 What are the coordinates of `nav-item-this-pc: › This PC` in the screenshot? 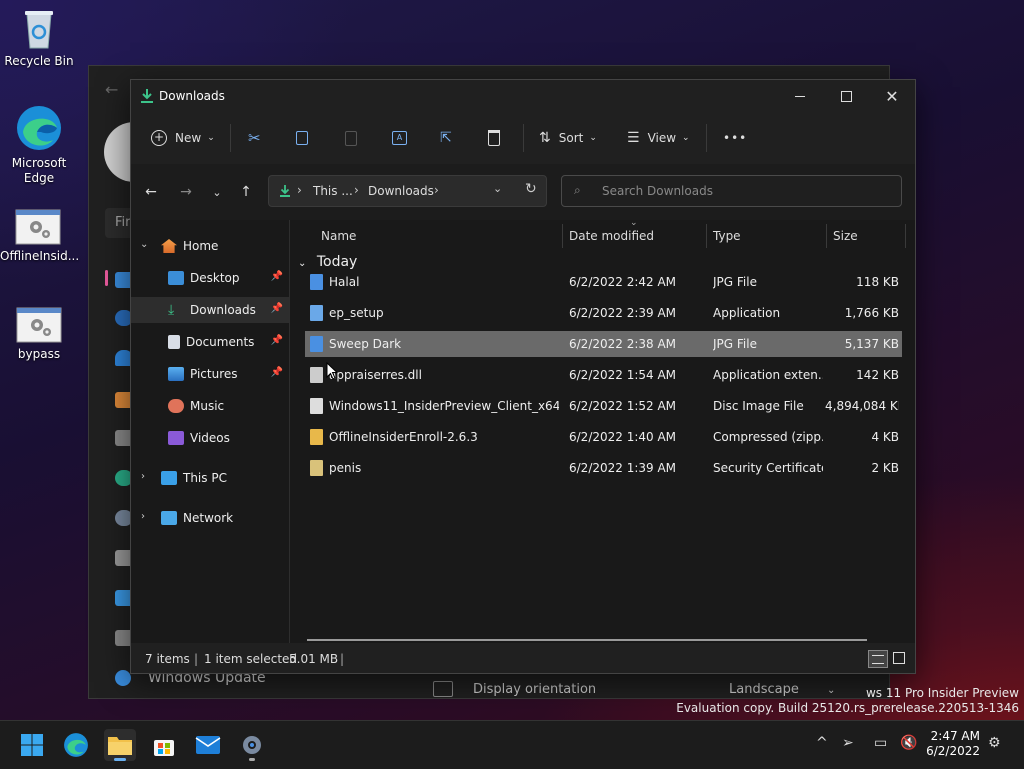 It's located at (210, 478).